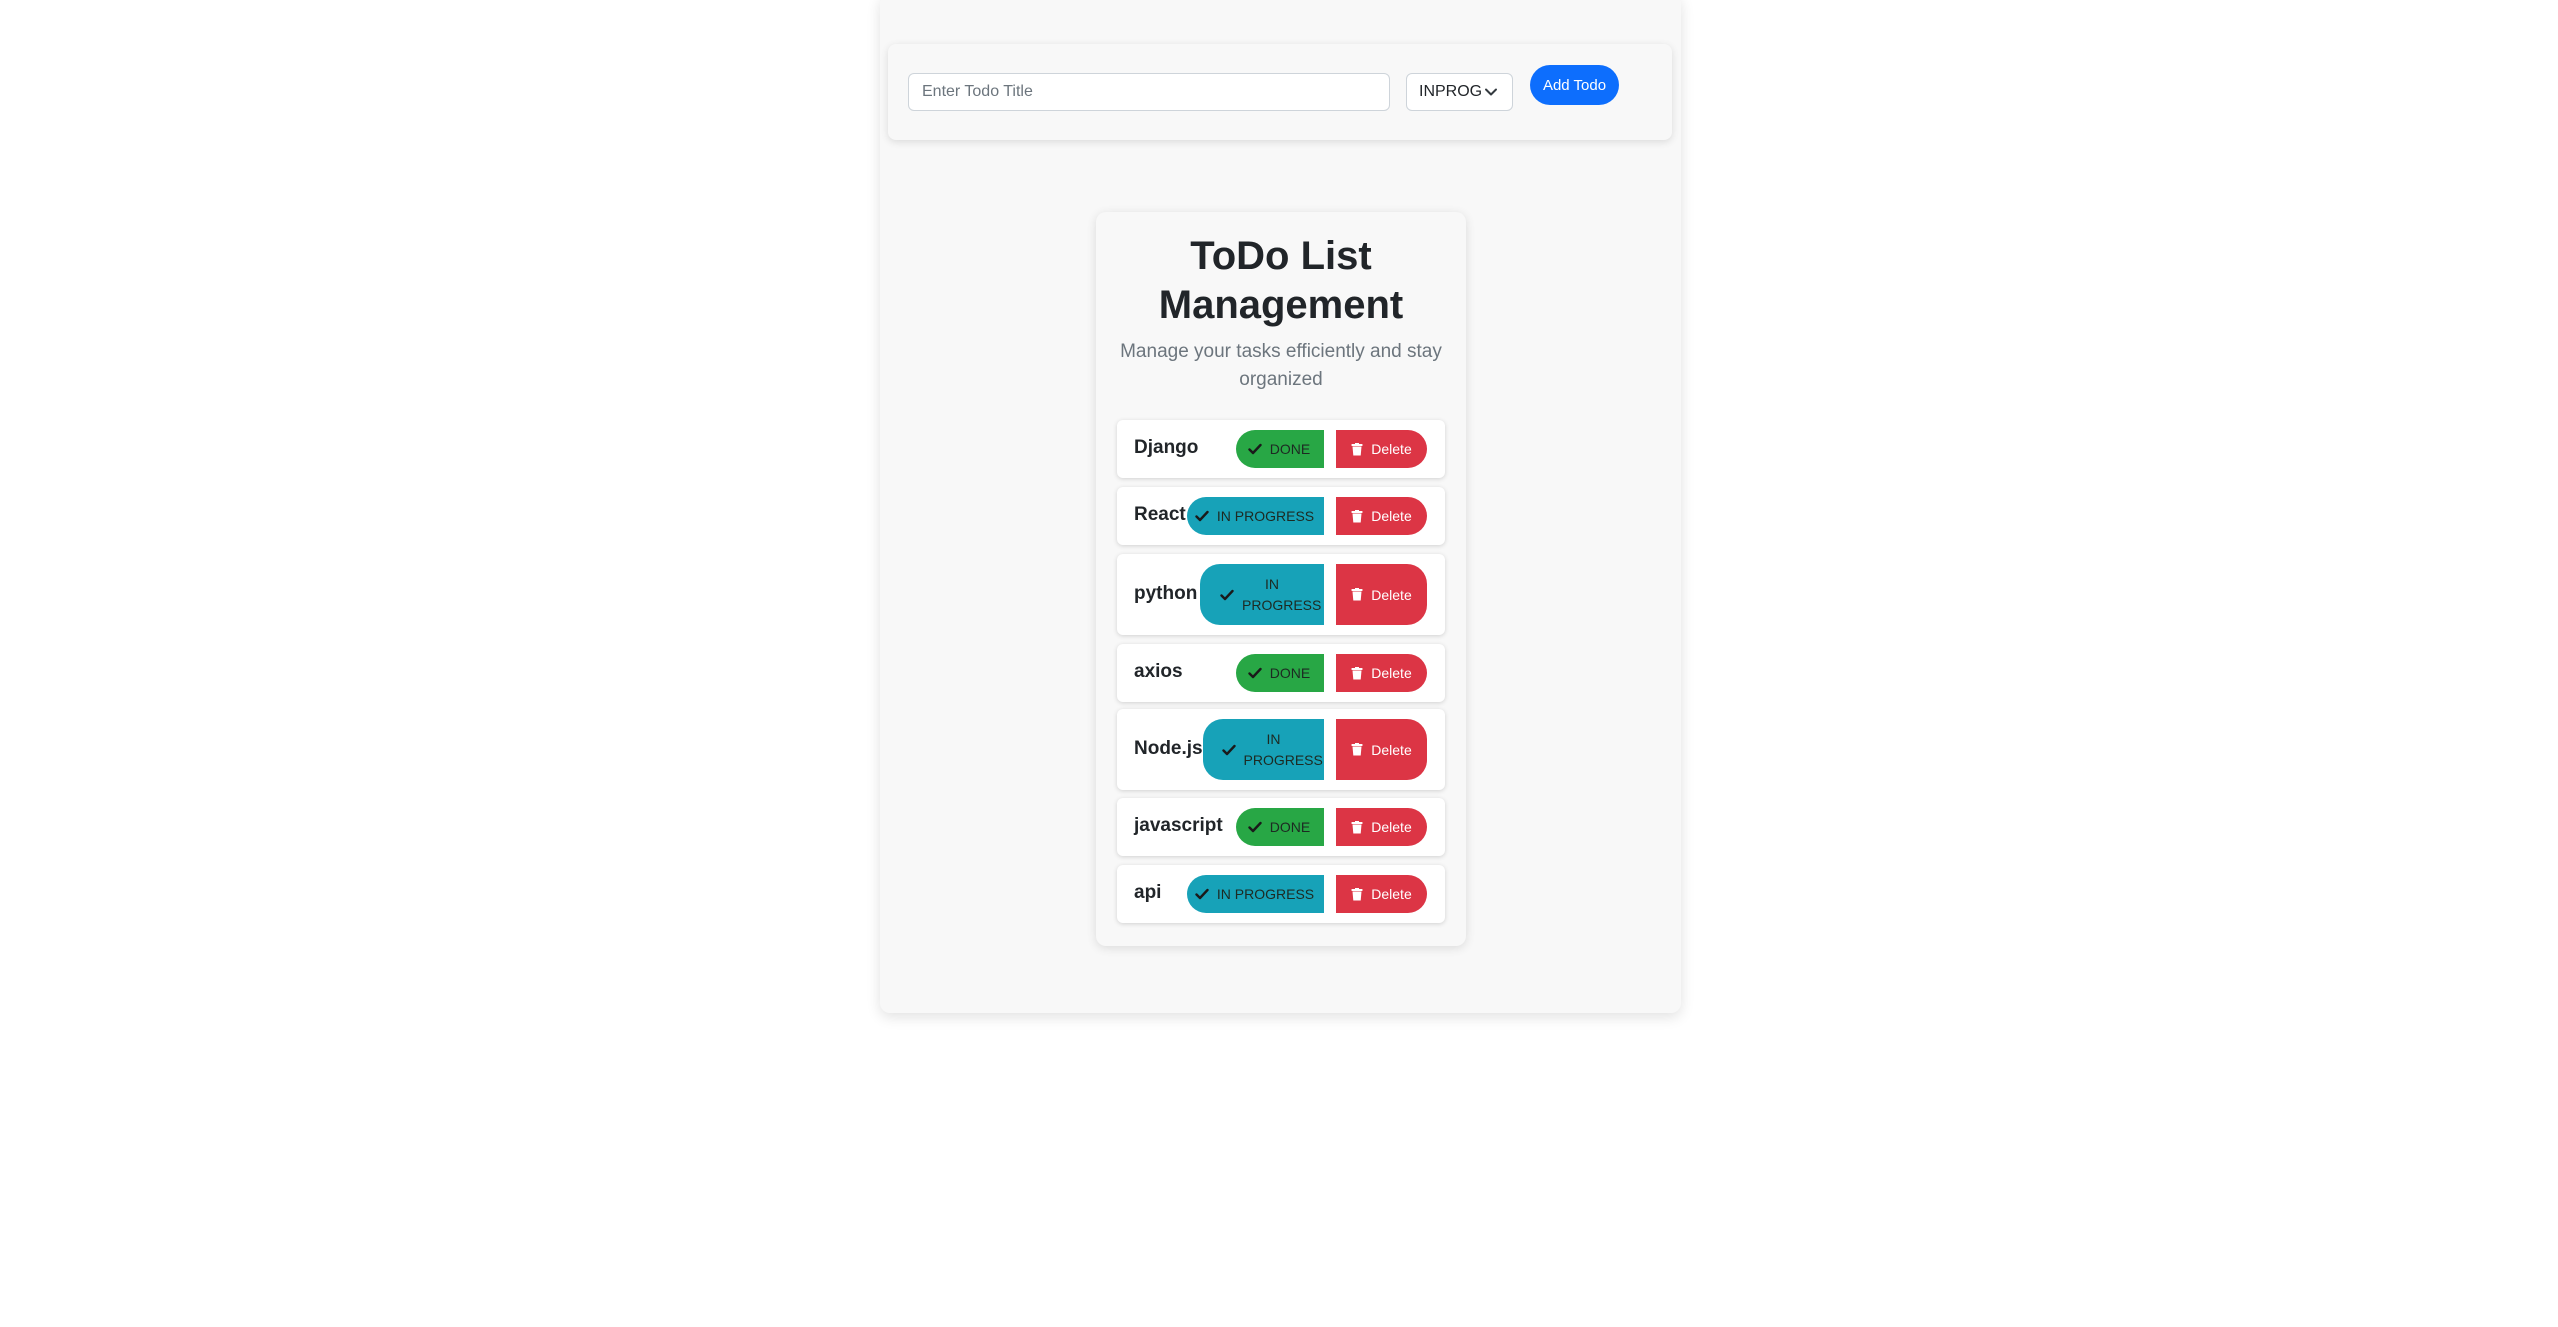 The width and height of the screenshot is (2558, 1327). I want to click on todo-title: javascript, so click(1178, 825).